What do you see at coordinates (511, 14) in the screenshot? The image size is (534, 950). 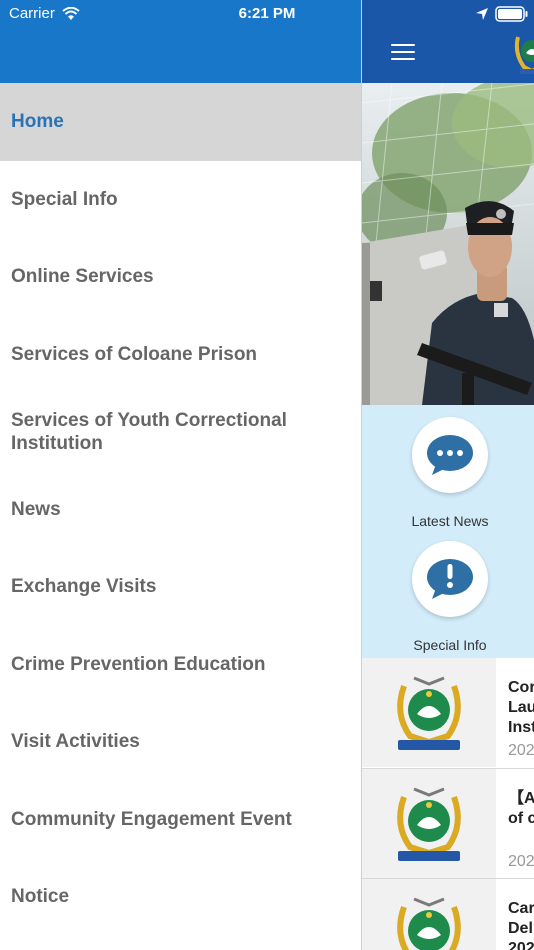 I see `battery-icon` at bounding box center [511, 14].